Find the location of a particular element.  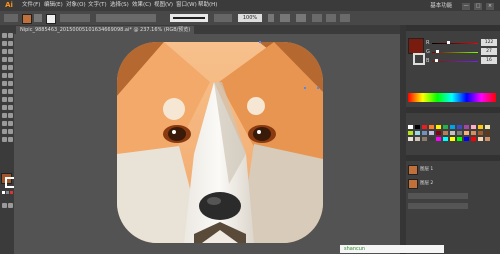

green-slider-thumb is located at coordinates (437, 51).